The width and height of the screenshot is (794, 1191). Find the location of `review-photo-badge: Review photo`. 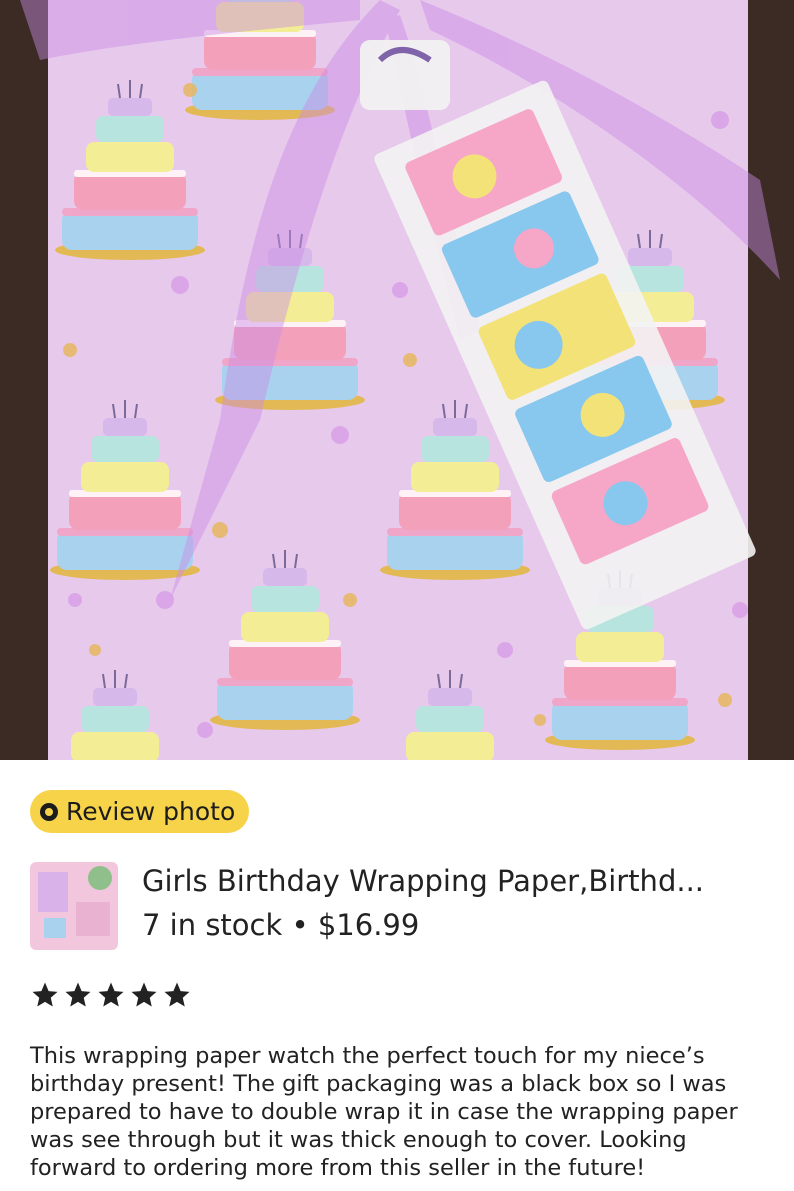

review-photo-badge: Review photo is located at coordinates (140, 811).